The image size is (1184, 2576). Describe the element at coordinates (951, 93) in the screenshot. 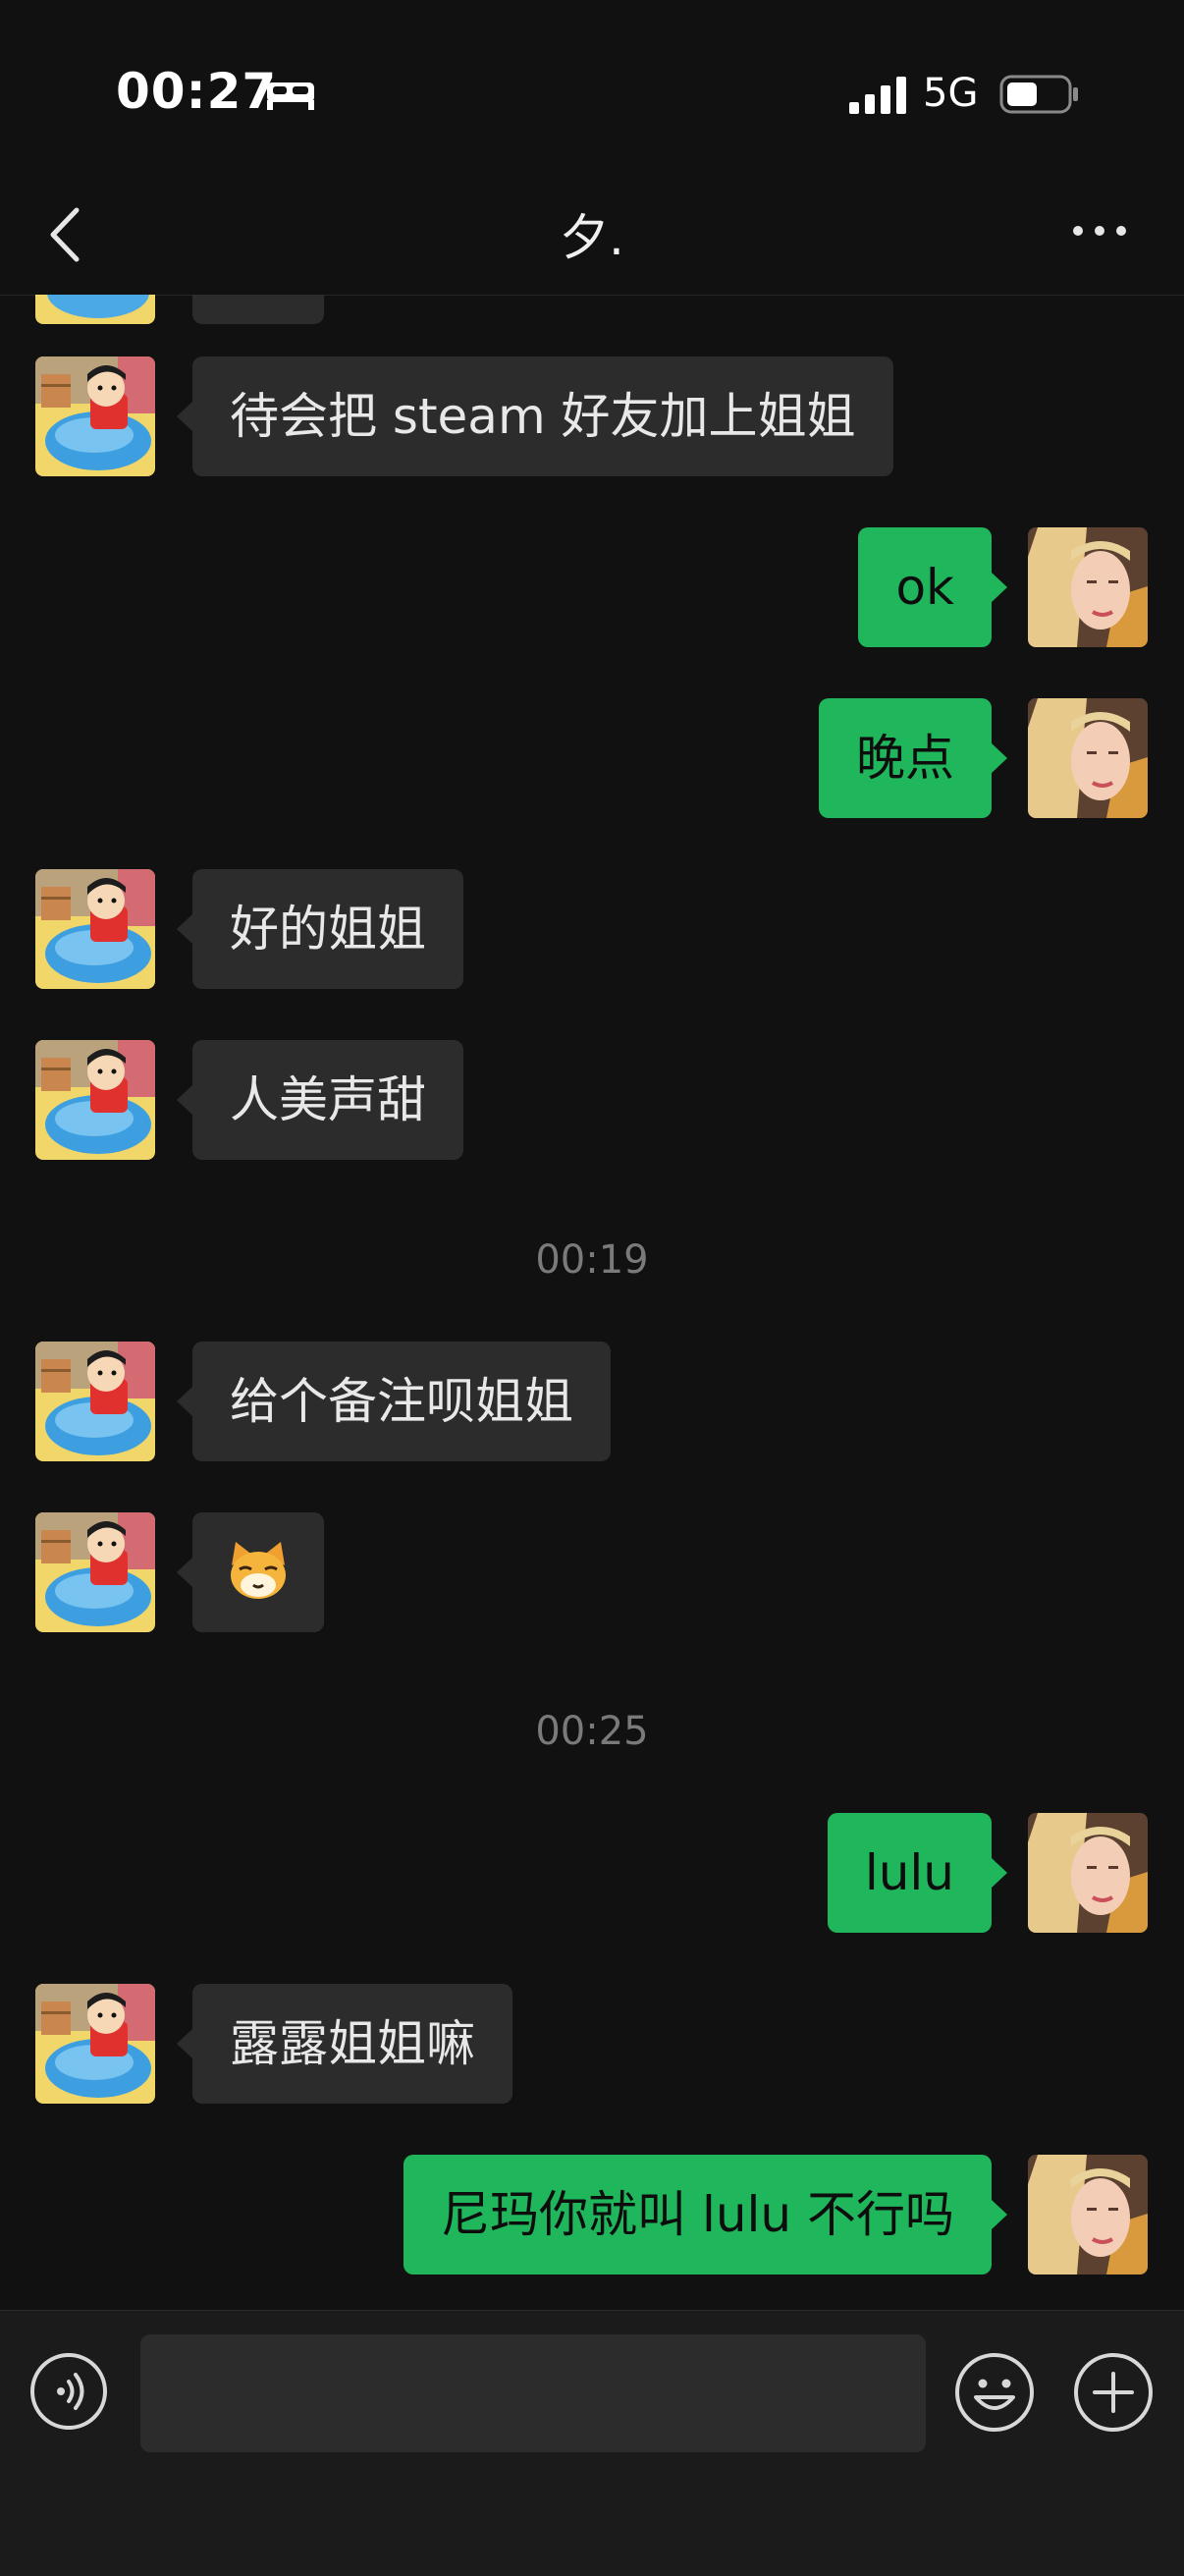

I see `network-type: 5G` at that location.